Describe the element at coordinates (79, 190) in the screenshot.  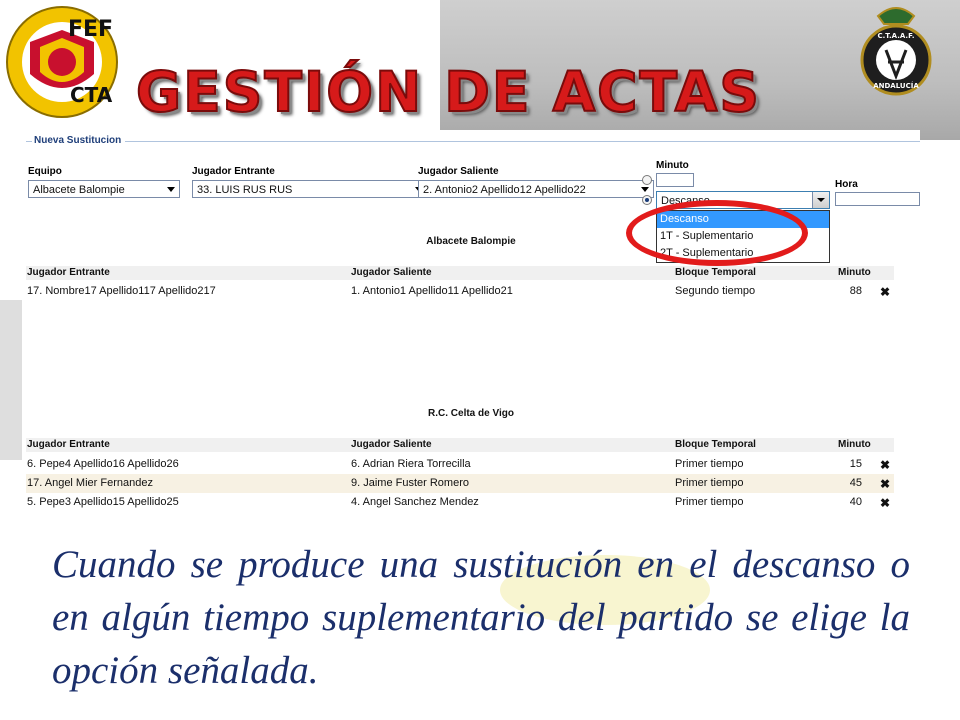
I see `equipo-select-value: Albacete Balompie` at that location.